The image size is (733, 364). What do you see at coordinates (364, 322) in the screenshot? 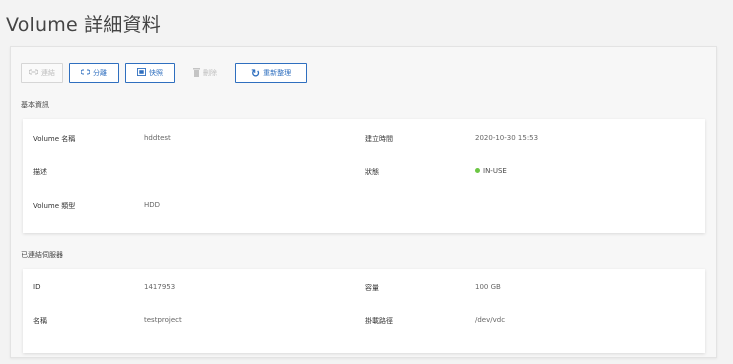
I see `info-row: 名稱 testproject 掛載路徑 /dev/vdc` at bounding box center [364, 322].